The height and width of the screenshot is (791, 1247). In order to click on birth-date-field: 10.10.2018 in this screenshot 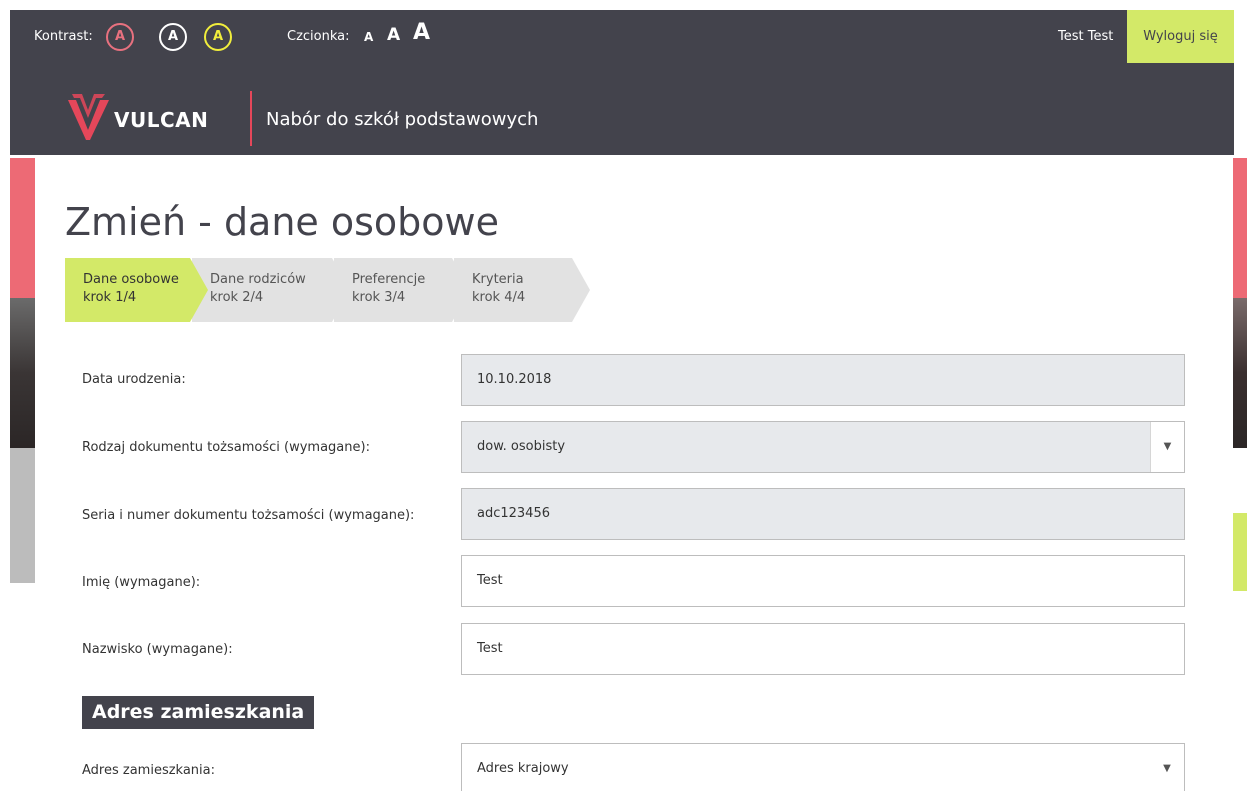, I will do `click(823, 380)`.